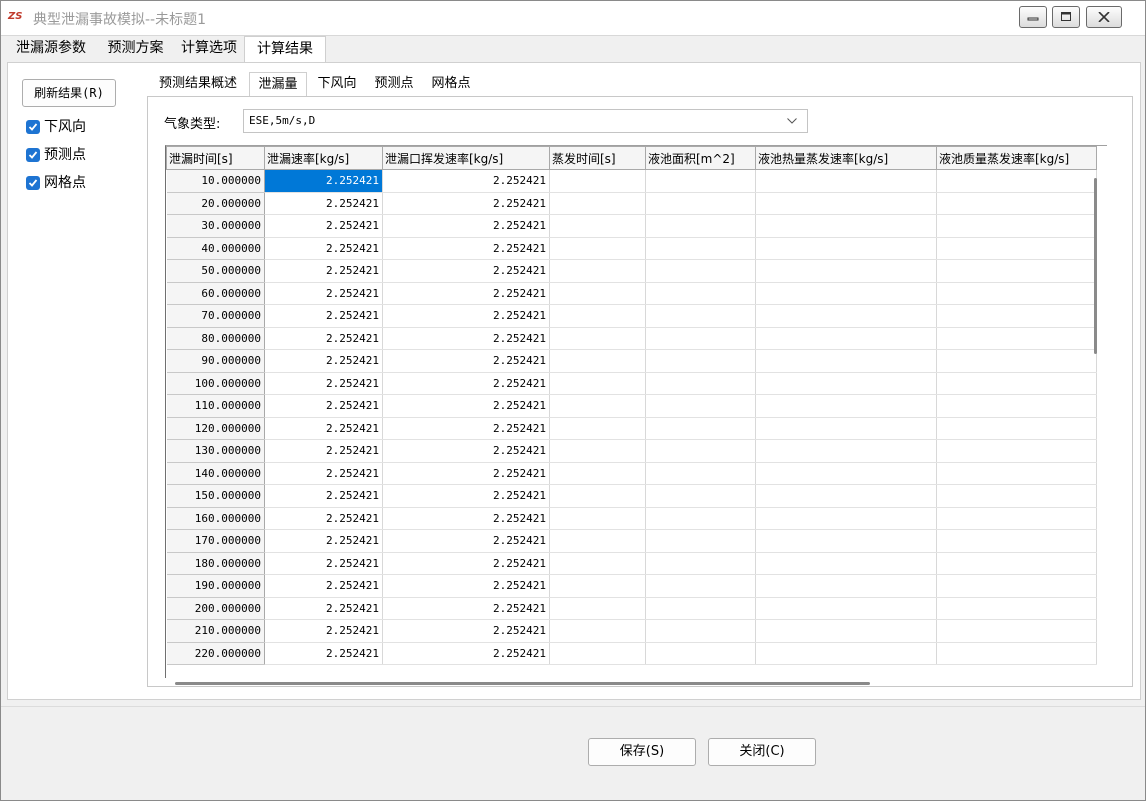  Describe the element at coordinates (135, 48) in the screenshot. I see `tab-prediction-plan: 预测方案` at that location.